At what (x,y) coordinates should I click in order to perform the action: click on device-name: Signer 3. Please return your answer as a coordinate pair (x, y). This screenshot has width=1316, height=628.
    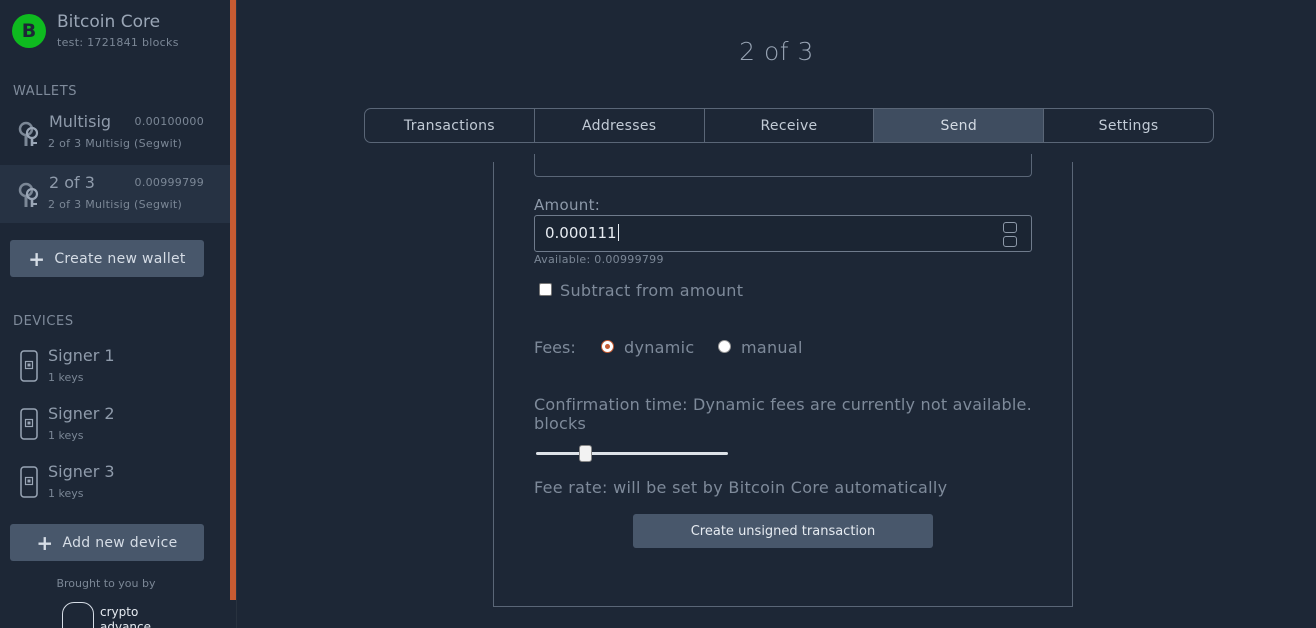
    Looking at the image, I should click on (81, 471).